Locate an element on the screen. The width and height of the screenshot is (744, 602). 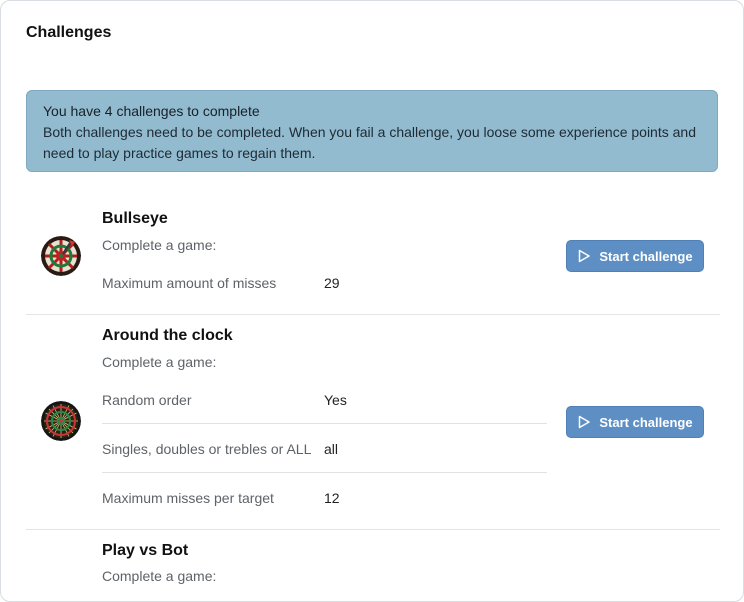
challenge-name: Play vs Bot is located at coordinates (145, 550).